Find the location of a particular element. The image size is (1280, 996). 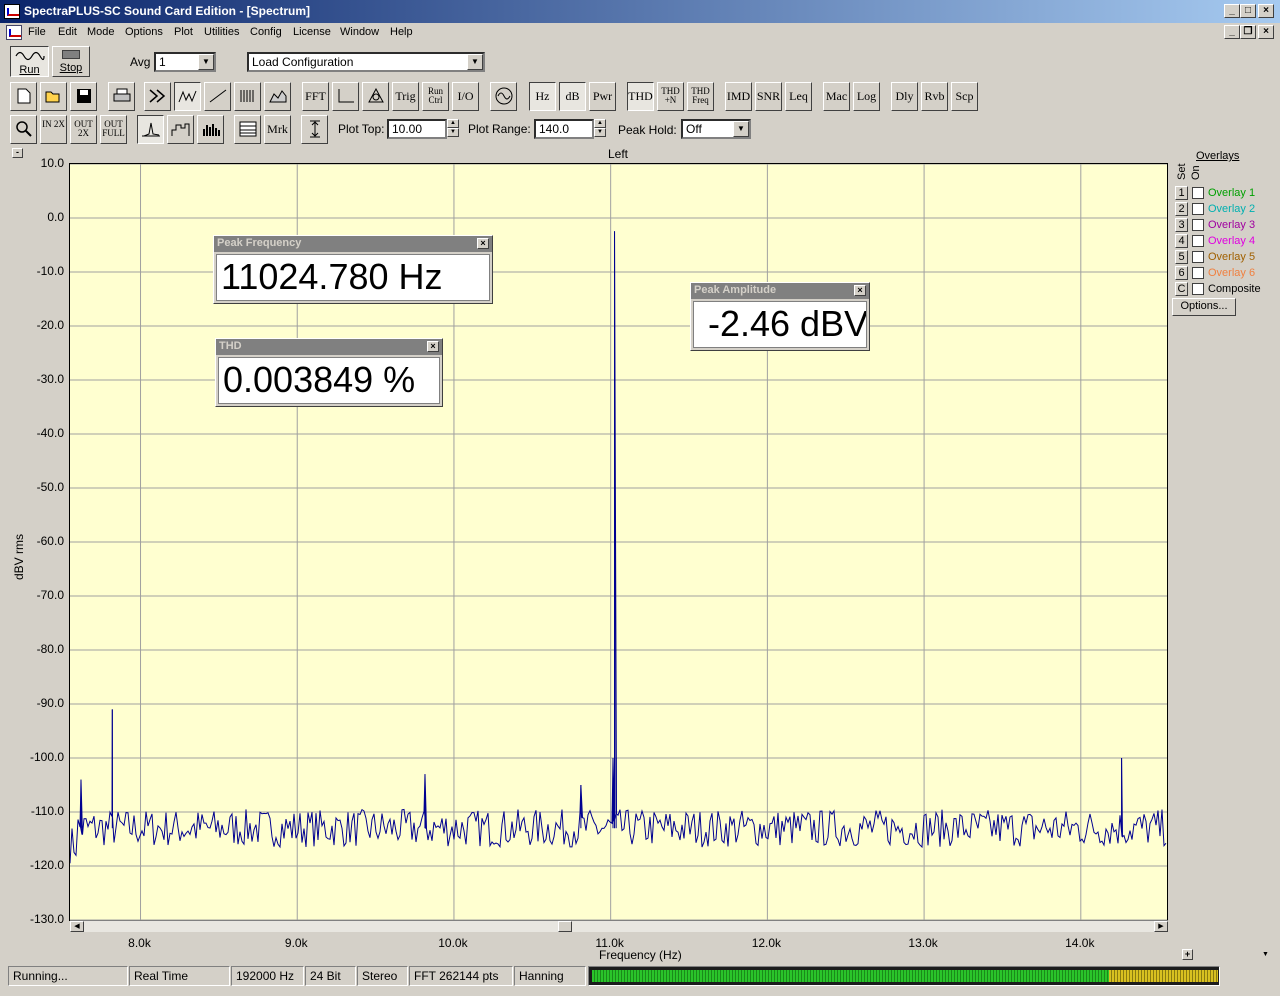

marker-button: Mrk is located at coordinates (277, 129).